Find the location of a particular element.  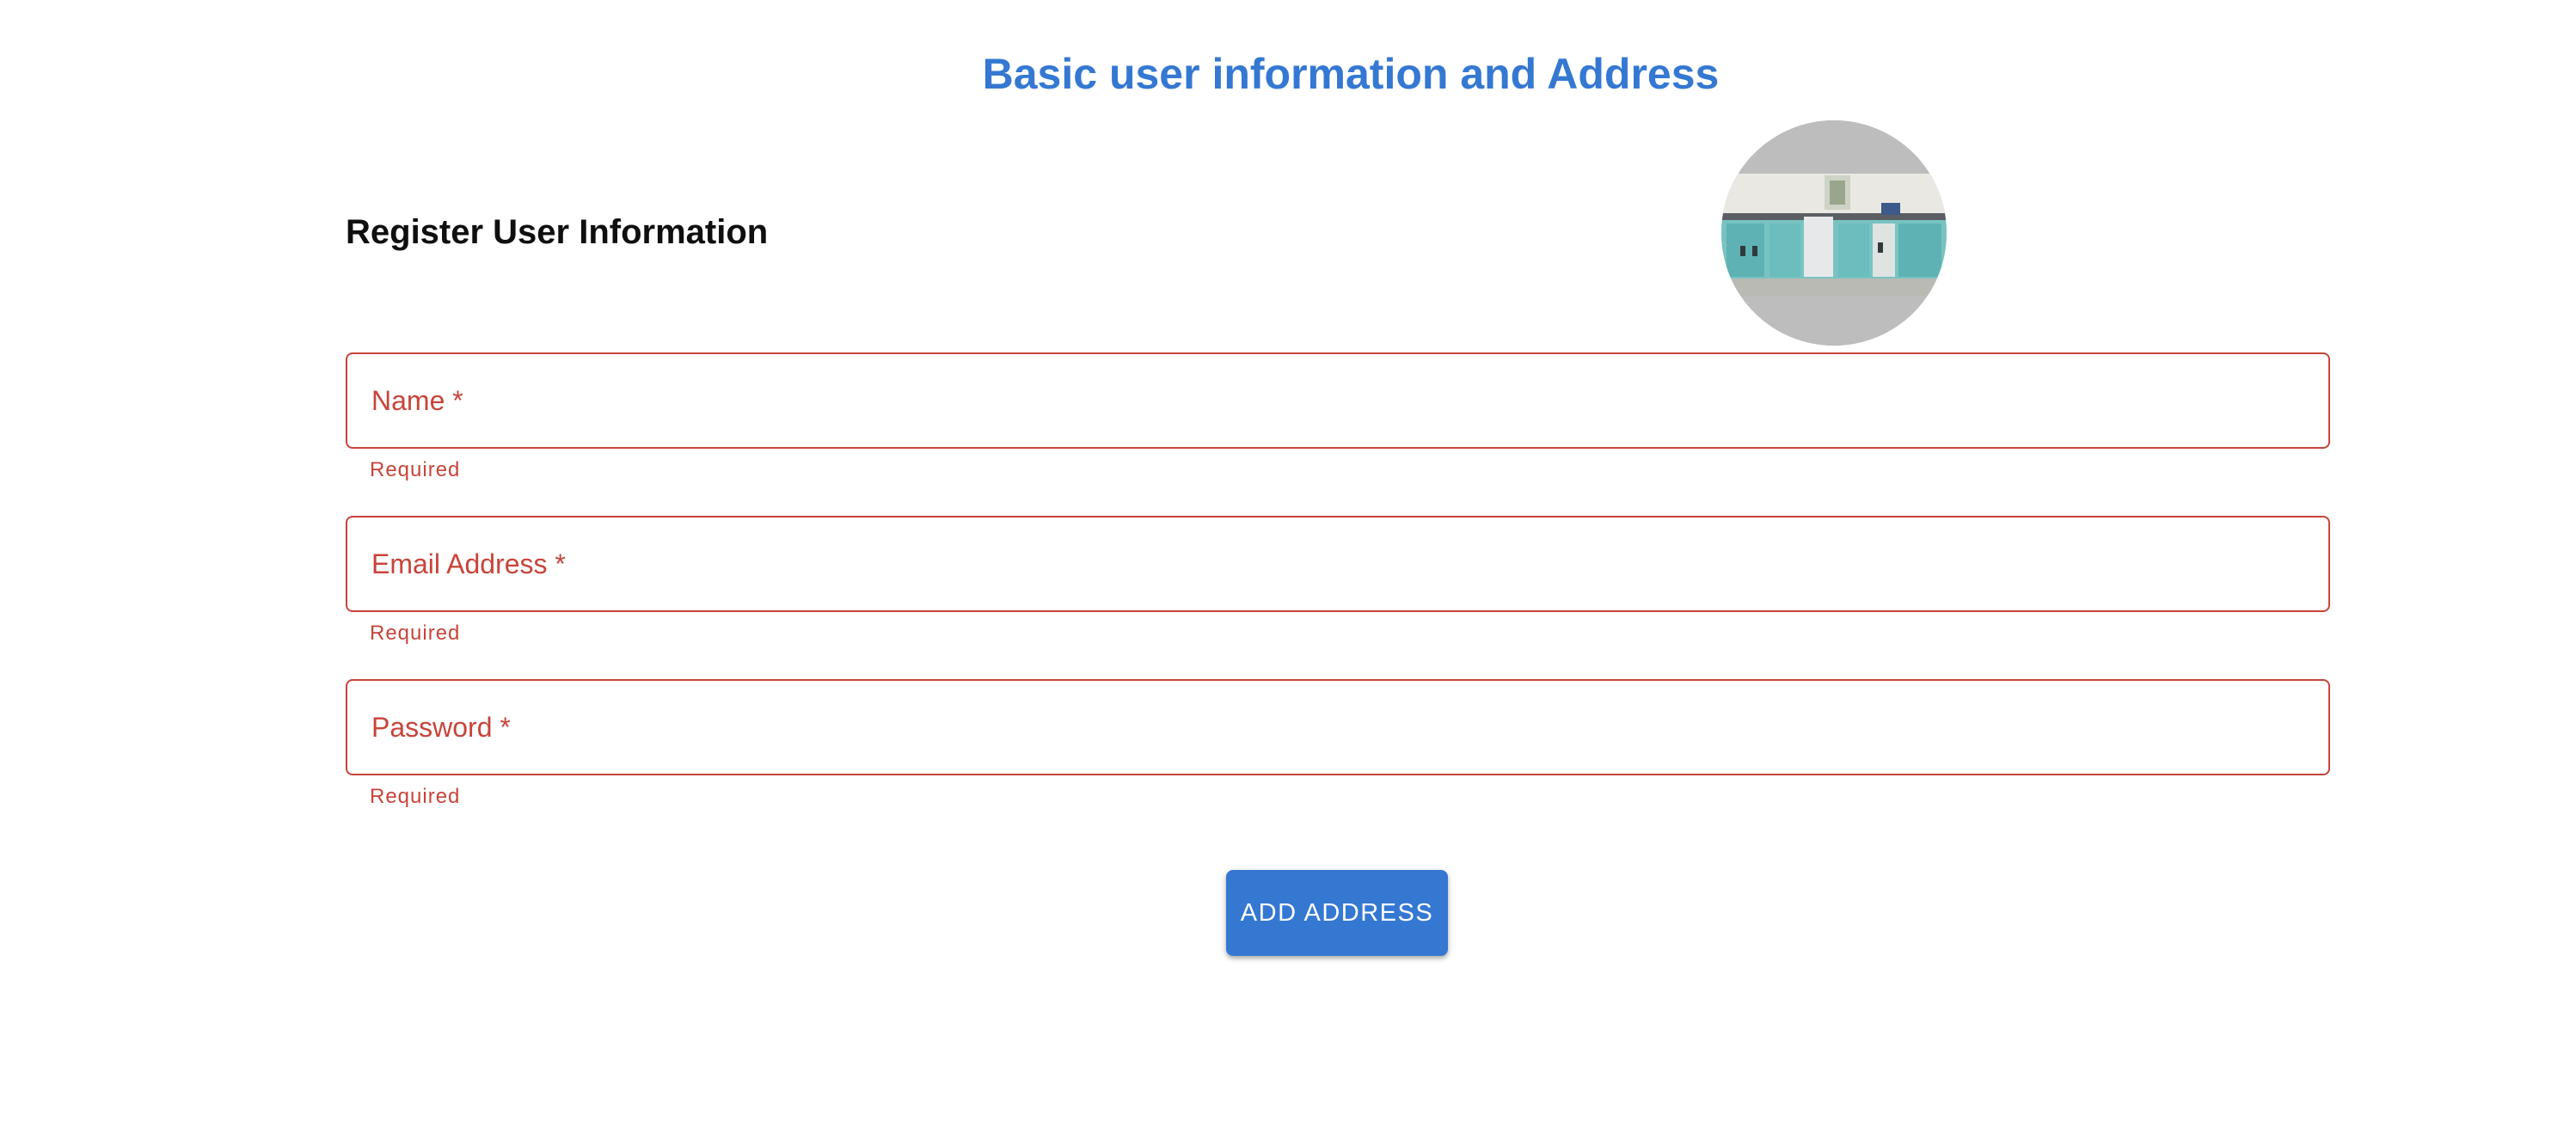

page-title: Basic user information and Address is located at coordinates (1351, 74).